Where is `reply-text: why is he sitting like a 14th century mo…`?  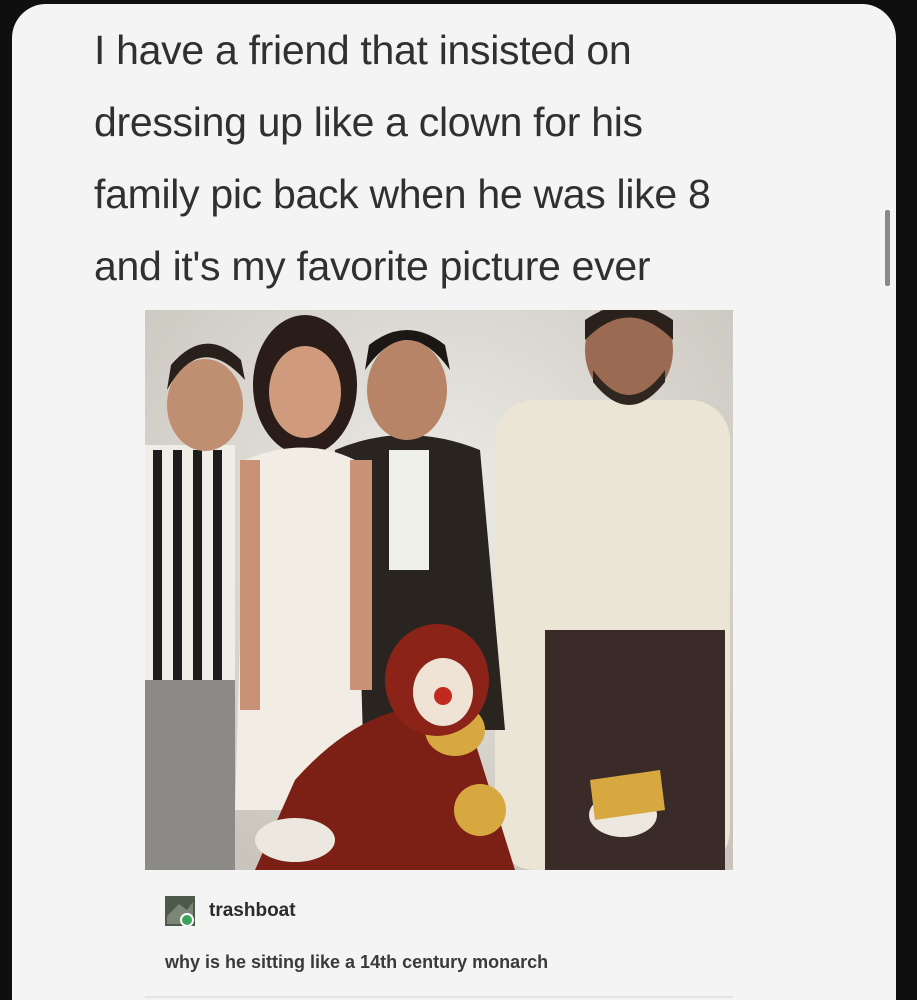
reply-text: why is he sitting like a 14th century mo… is located at coordinates (357, 962).